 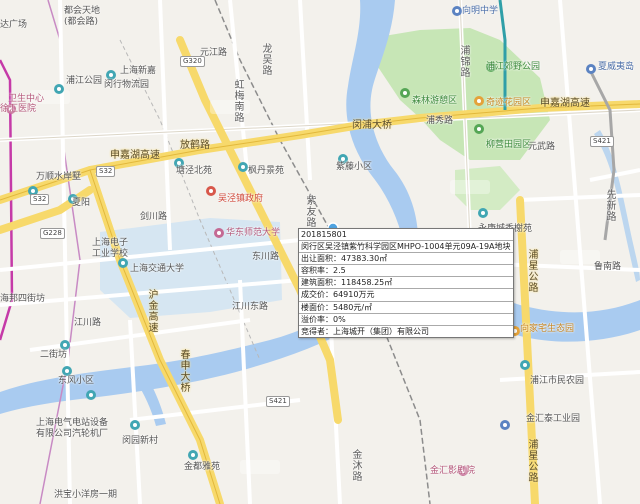 What do you see at coordinates (239, 102) in the screenshot?
I see `road-label-vertical: 虹梅南路` at bounding box center [239, 102].